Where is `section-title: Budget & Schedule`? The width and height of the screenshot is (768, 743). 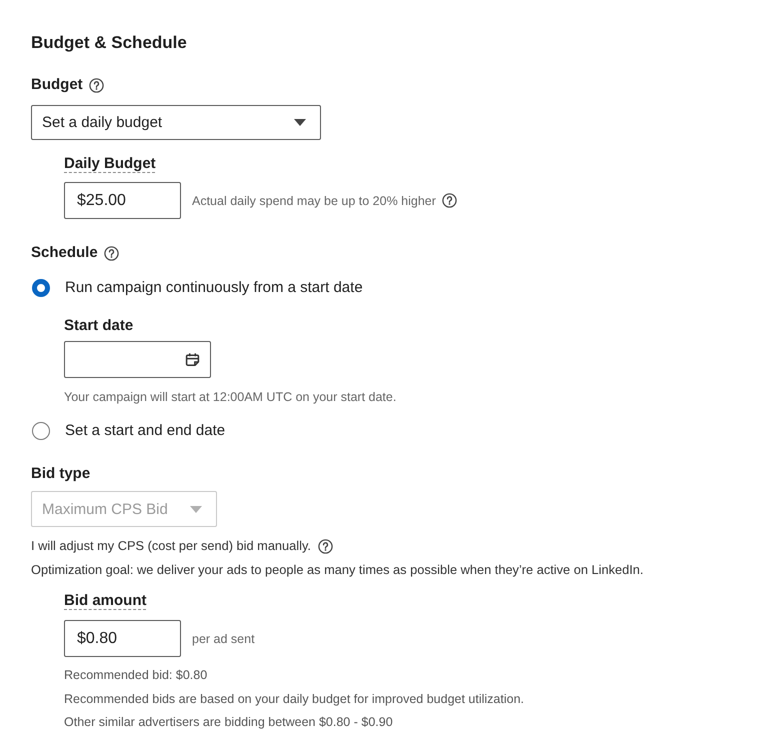
section-title: Budget & Schedule is located at coordinates (109, 43).